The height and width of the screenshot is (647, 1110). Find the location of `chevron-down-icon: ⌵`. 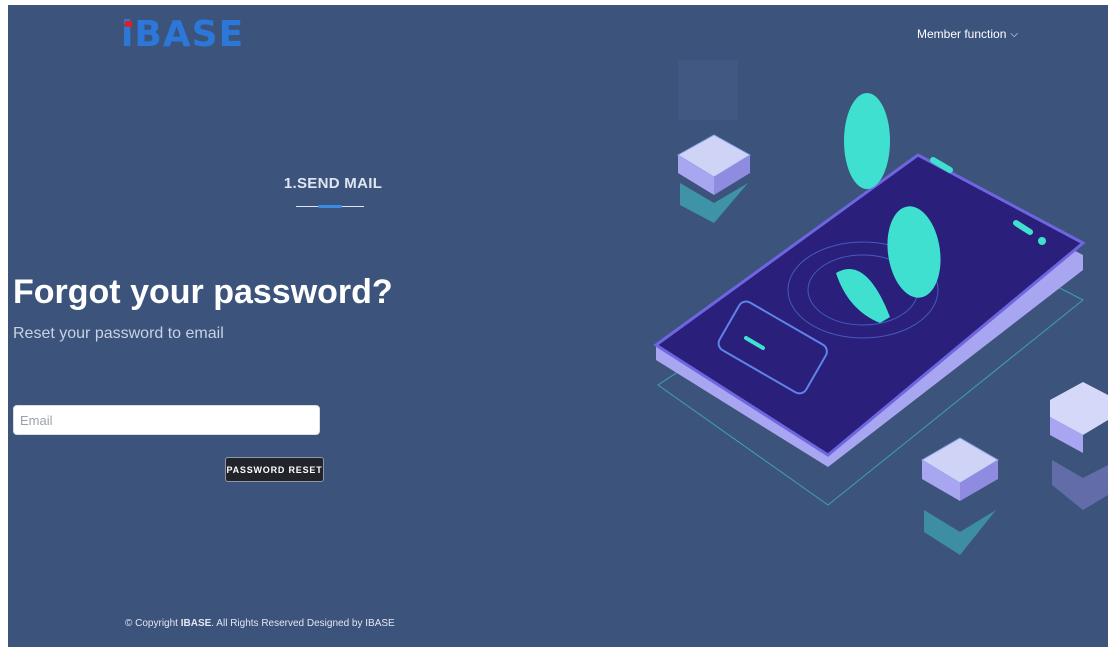

chevron-down-icon: ⌵ is located at coordinates (1014, 34).